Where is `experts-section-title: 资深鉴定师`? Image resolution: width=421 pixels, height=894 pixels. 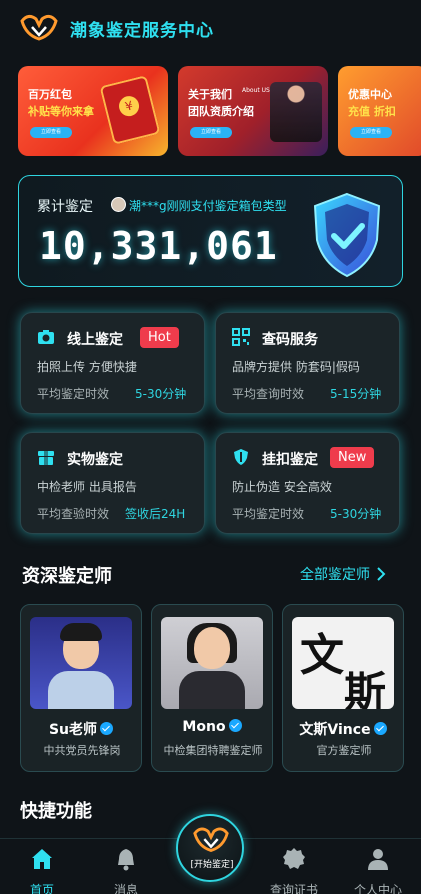
experts-section-title: 资深鉴定师 is located at coordinates (67, 576).